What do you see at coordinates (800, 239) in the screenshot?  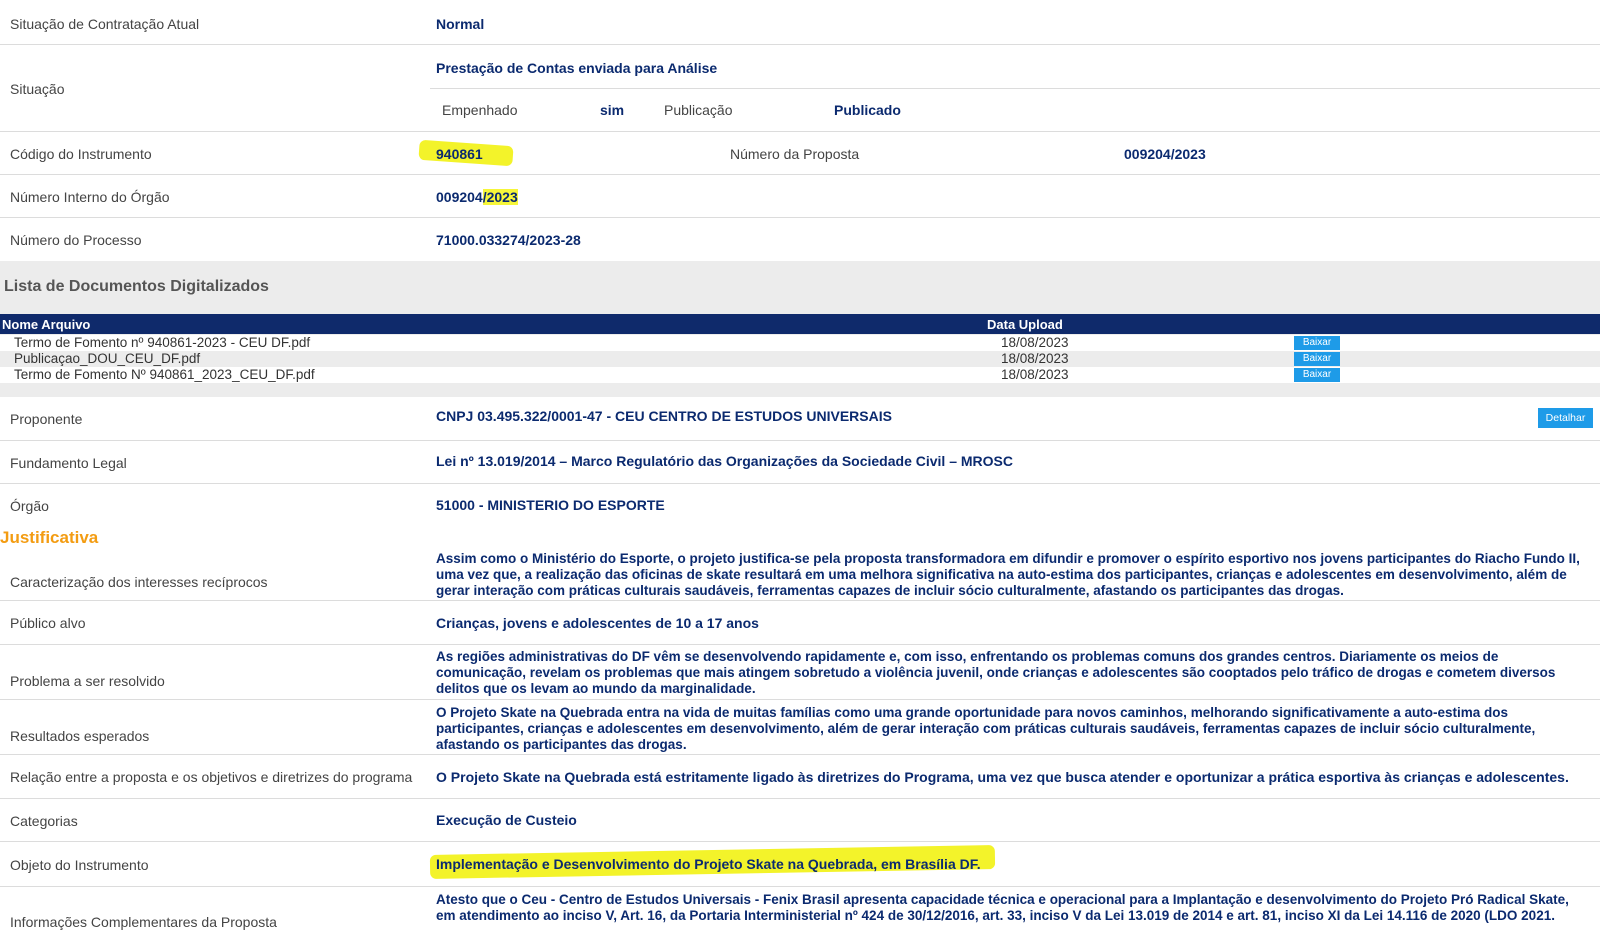 I see `row-numero-processo: Número do Processo 71000.033274/2023-28` at bounding box center [800, 239].